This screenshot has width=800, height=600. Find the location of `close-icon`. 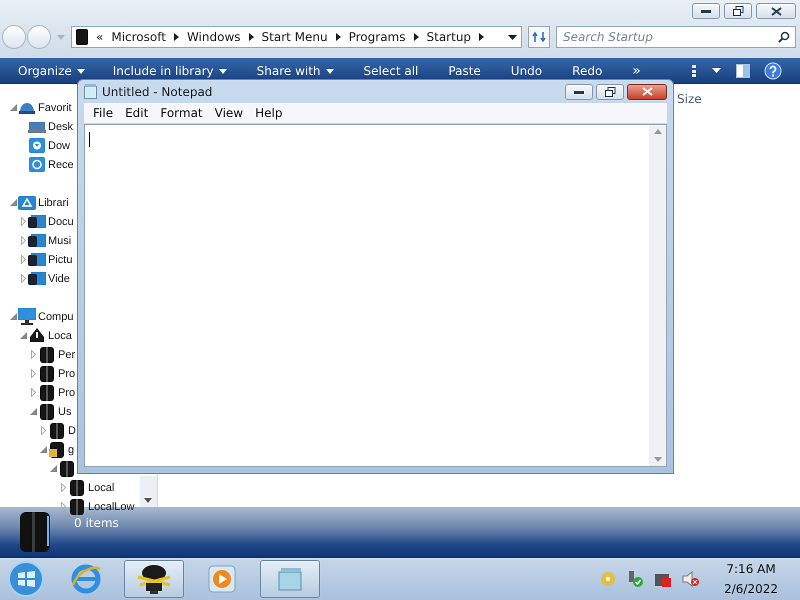

close-icon is located at coordinates (776, 11).